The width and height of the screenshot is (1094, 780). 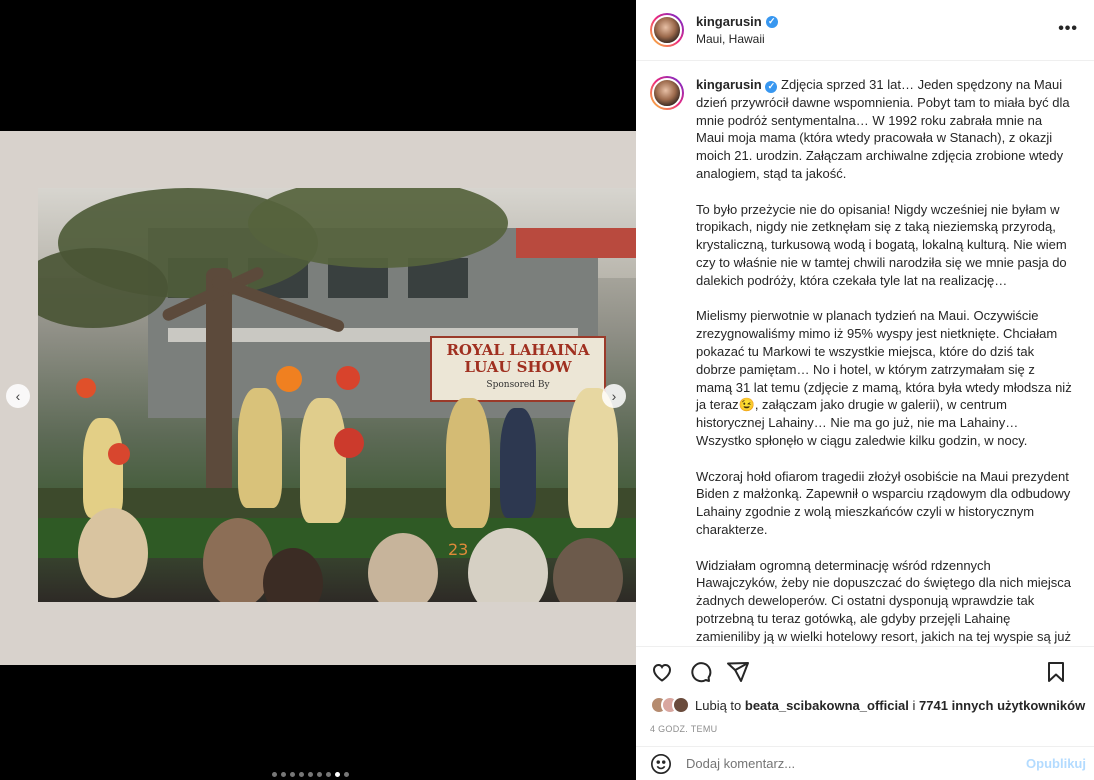 What do you see at coordinates (662, 672) in the screenshot?
I see `heart-icon` at bounding box center [662, 672].